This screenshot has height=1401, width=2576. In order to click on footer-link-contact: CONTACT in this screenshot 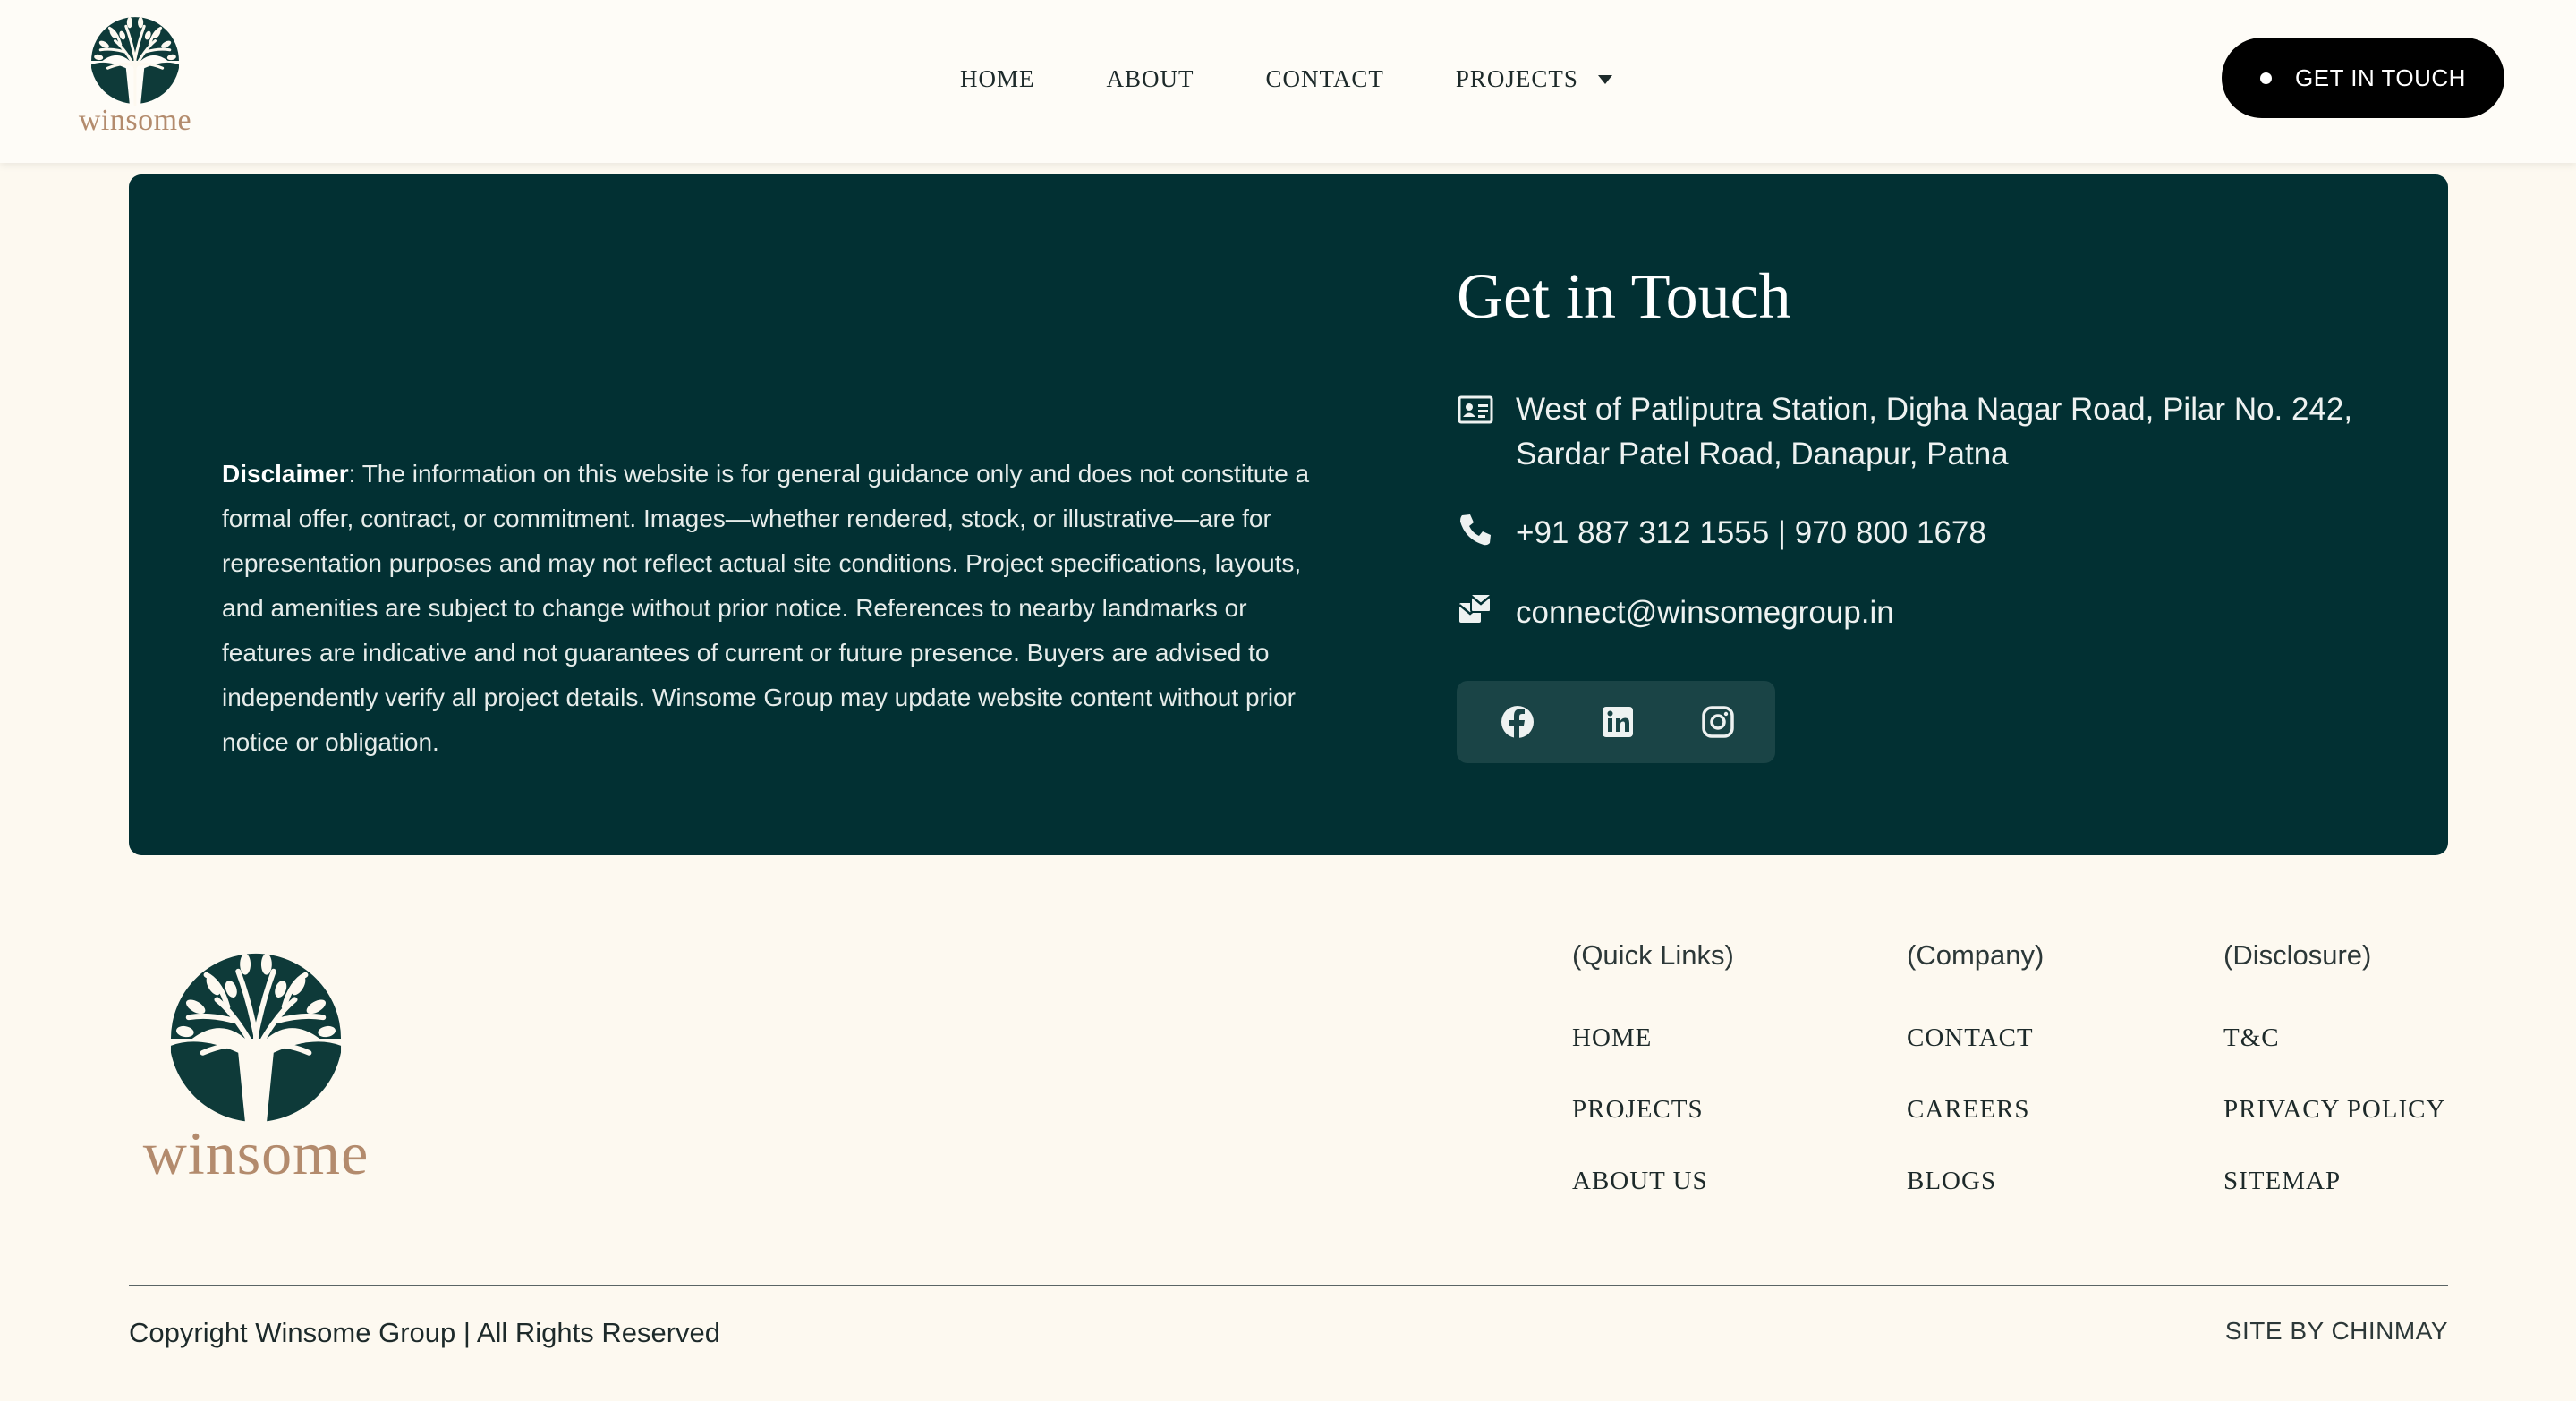, I will do `click(1975, 1059)`.